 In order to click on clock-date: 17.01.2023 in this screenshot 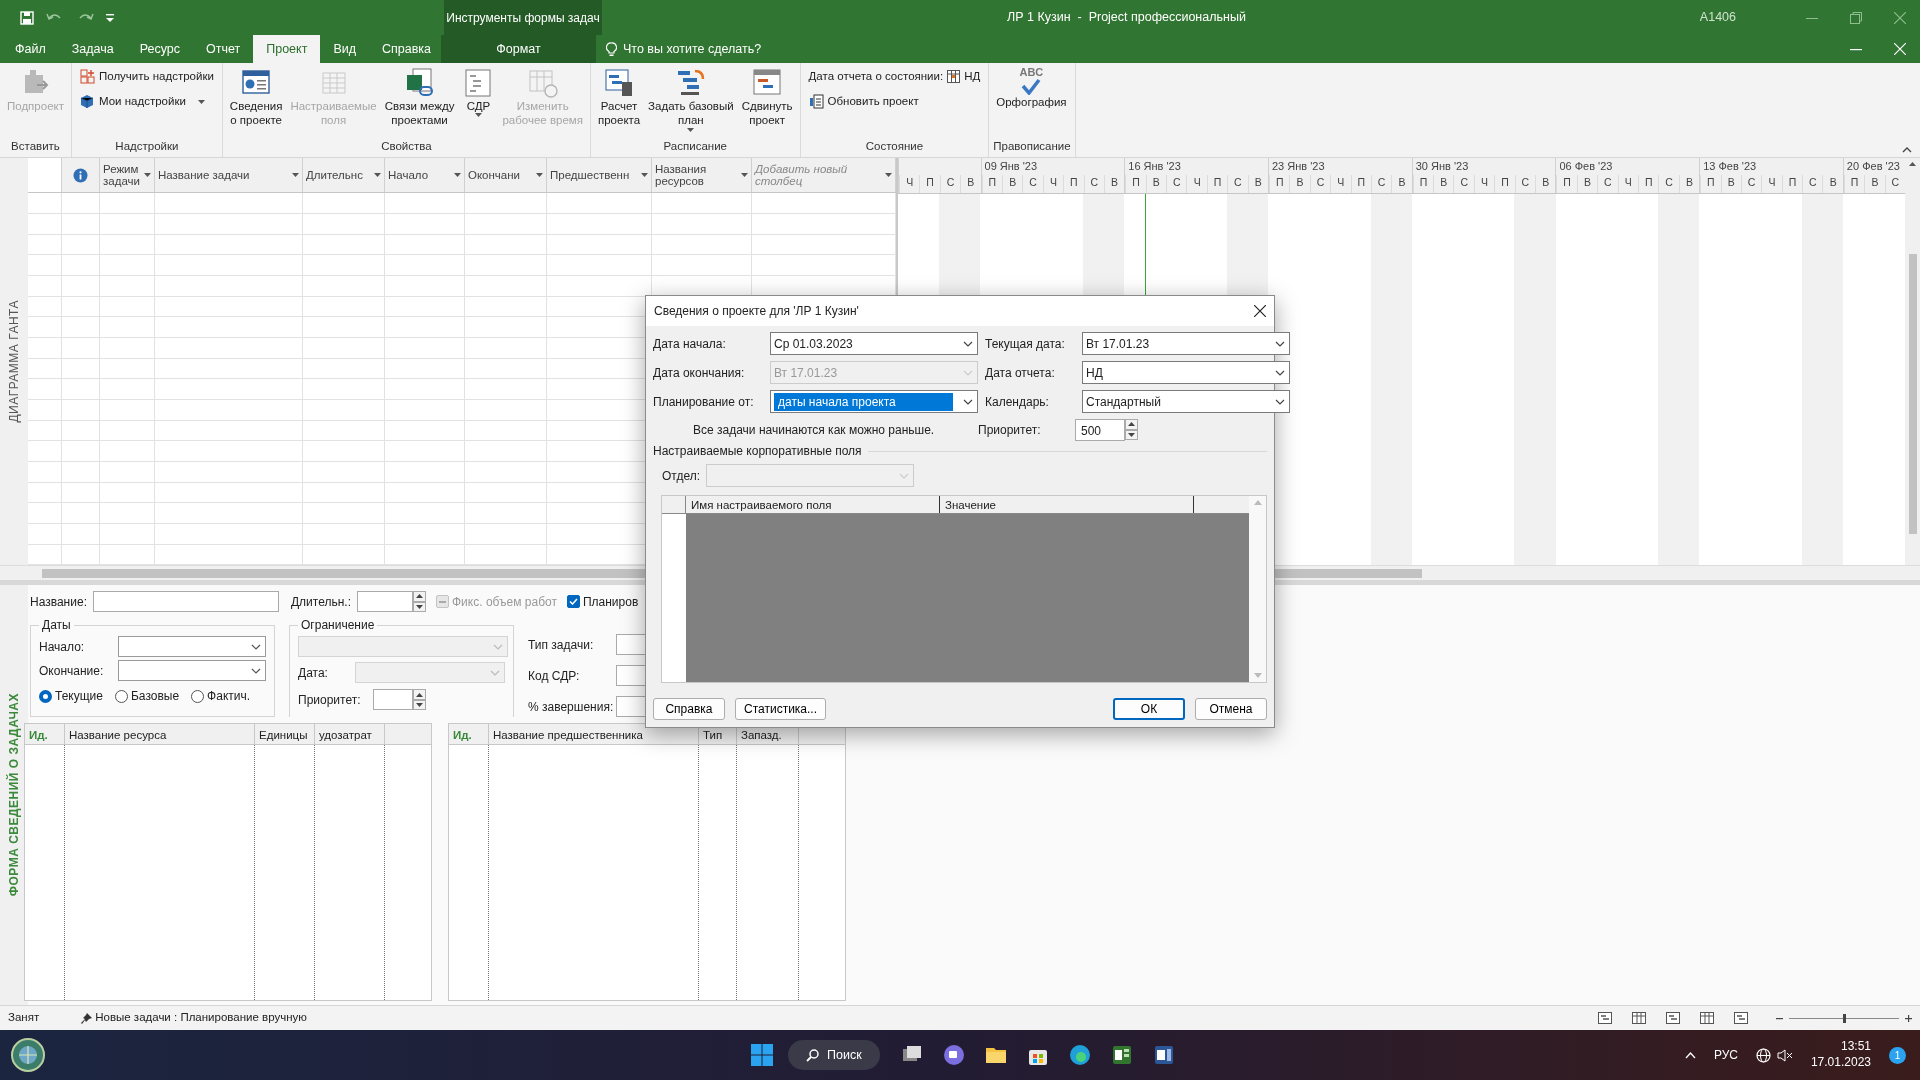, I will do `click(1840, 1063)`.